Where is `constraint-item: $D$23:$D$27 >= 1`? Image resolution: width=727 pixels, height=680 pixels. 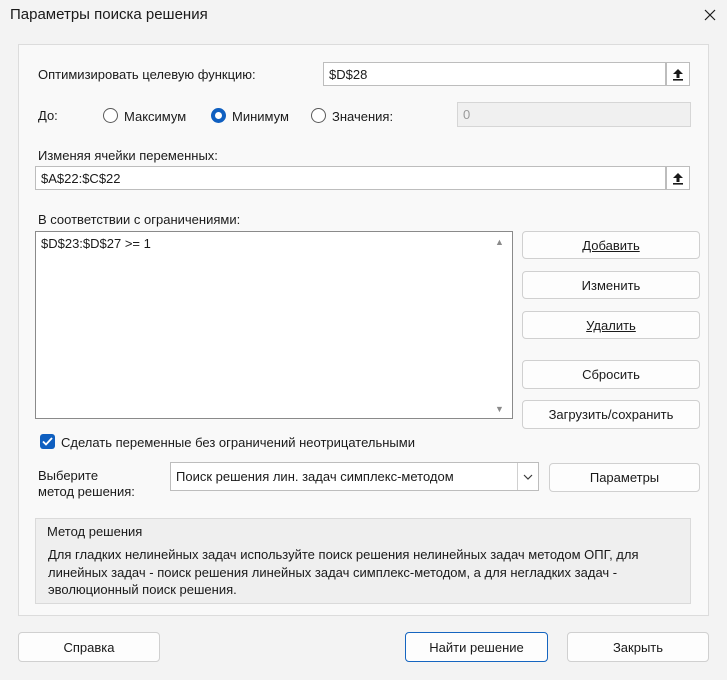
constraint-item: $D$23:$D$27 >= 1 is located at coordinates (96, 243).